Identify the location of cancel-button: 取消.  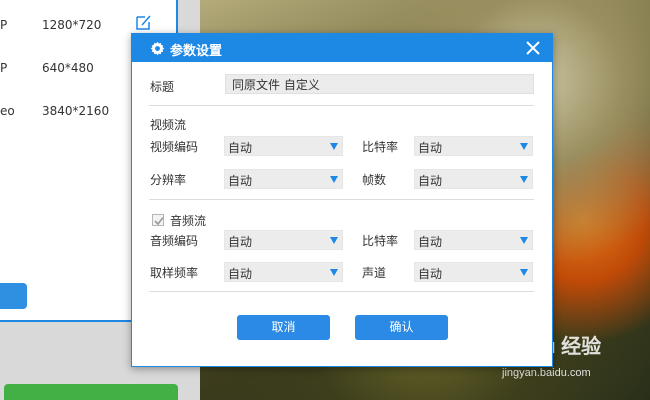
(283, 327).